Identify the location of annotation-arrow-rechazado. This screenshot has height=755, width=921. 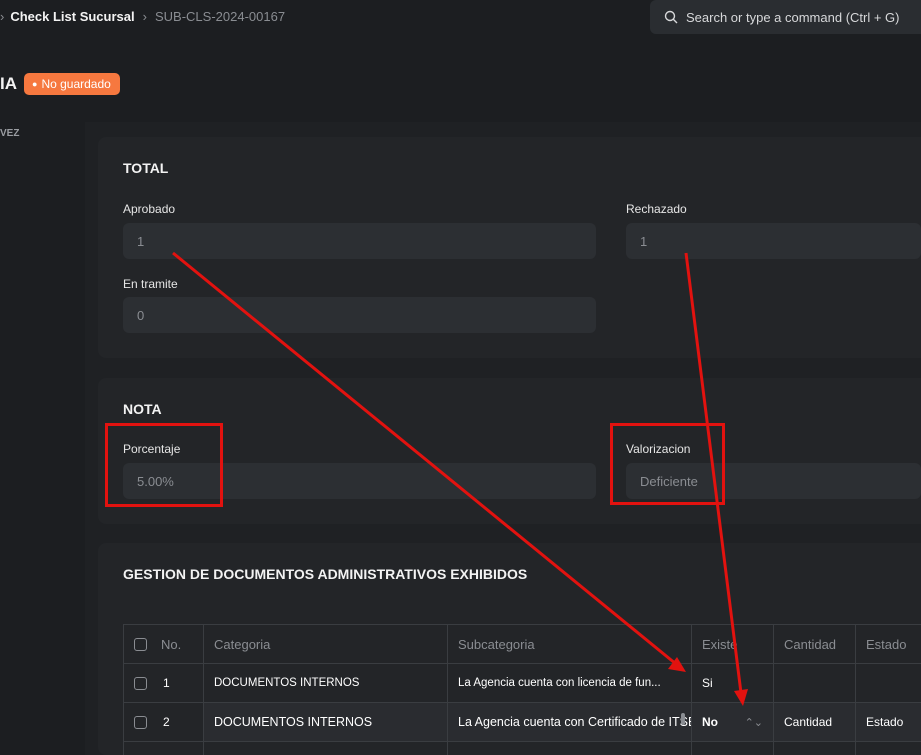
(716, 479).